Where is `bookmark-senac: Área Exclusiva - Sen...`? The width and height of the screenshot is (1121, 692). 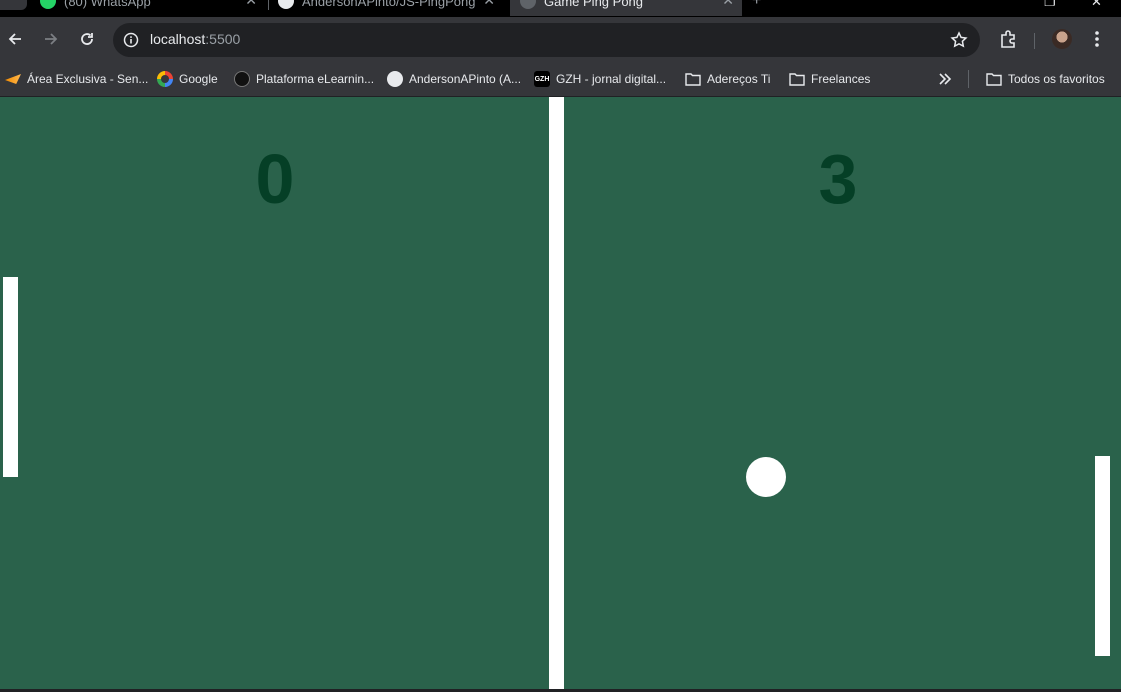
bookmark-senac: Área Exclusiva - Sen... is located at coordinates (76, 79).